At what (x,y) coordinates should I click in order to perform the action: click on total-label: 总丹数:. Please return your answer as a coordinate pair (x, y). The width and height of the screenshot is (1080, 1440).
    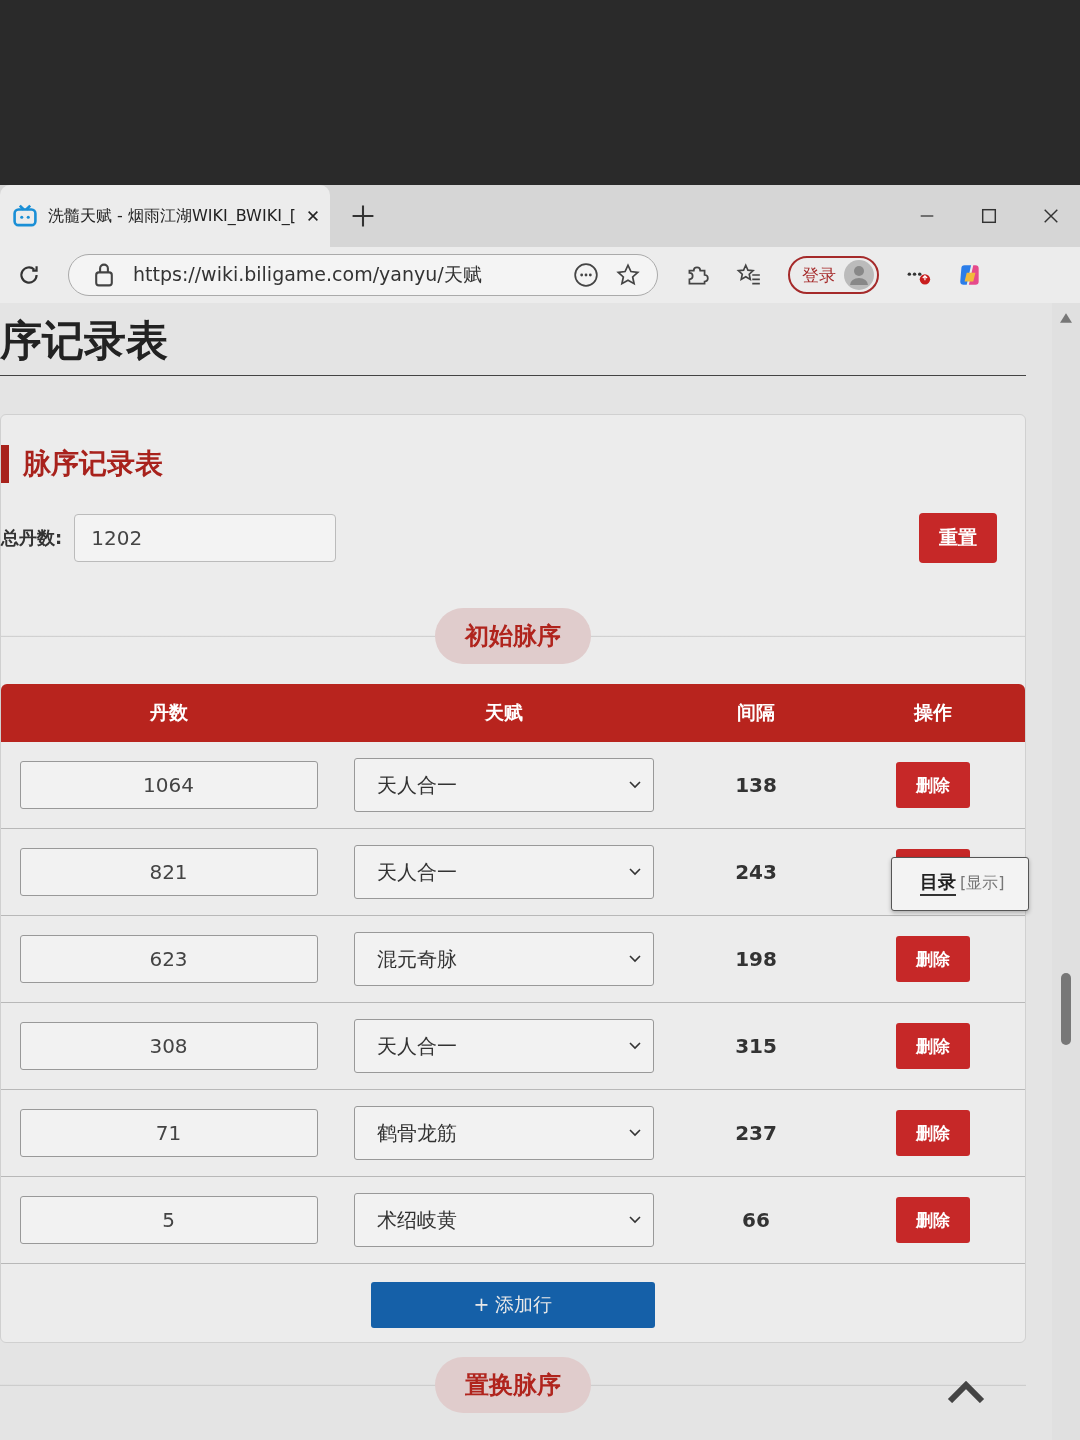
    Looking at the image, I should click on (32, 538).